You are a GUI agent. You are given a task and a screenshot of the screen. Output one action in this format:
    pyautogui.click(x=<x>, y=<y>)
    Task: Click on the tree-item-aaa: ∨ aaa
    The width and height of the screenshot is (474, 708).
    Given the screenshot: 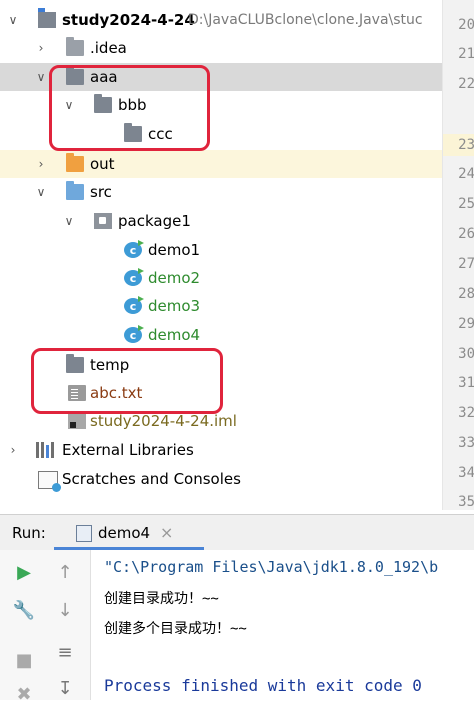 What is the action you would take?
    pyautogui.click(x=221, y=77)
    